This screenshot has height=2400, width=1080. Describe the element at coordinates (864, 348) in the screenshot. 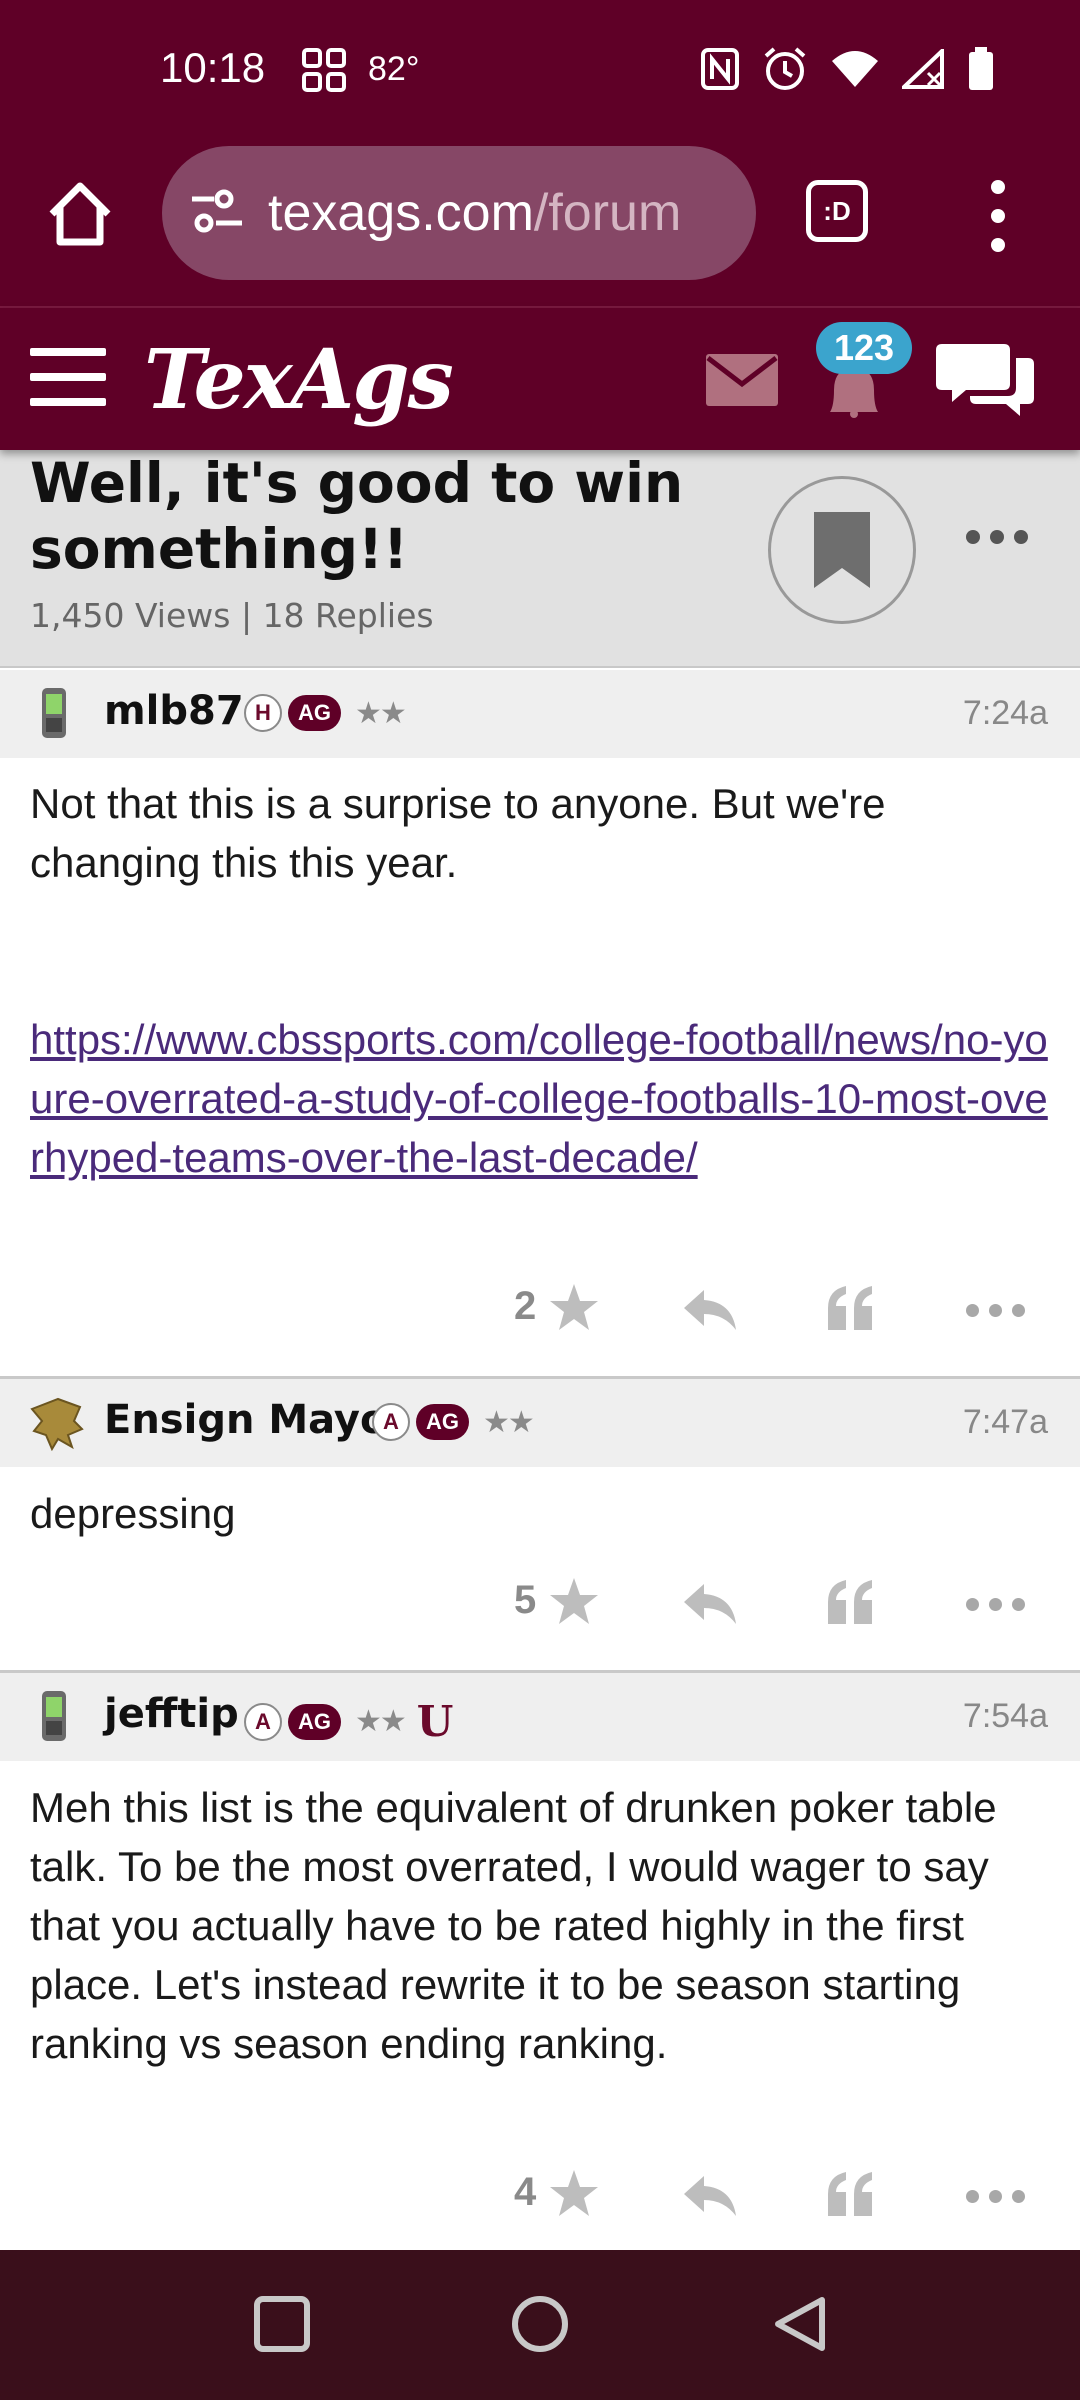

I see `notification-count-badge: 123` at that location.